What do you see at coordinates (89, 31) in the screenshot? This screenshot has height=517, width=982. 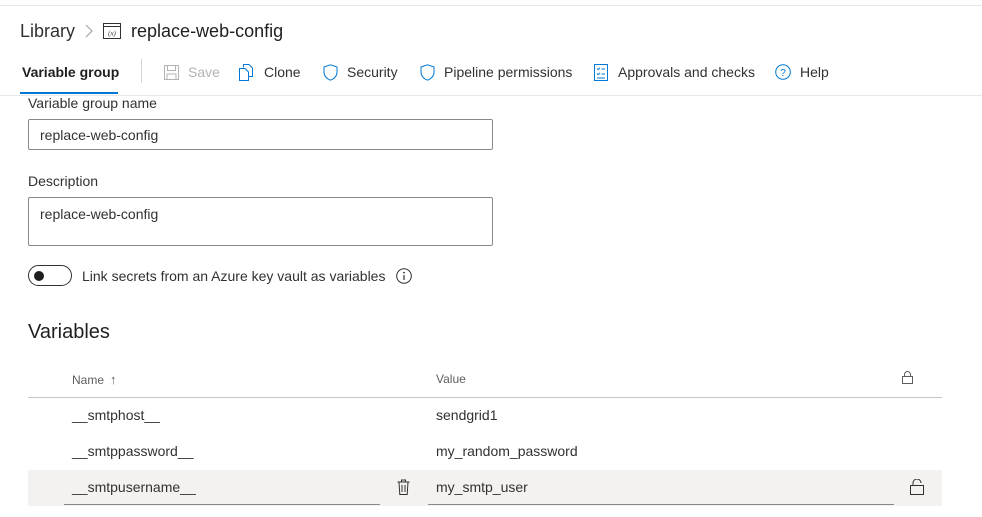 I see `chevron-right-icon` at bounding box center [89, 31].